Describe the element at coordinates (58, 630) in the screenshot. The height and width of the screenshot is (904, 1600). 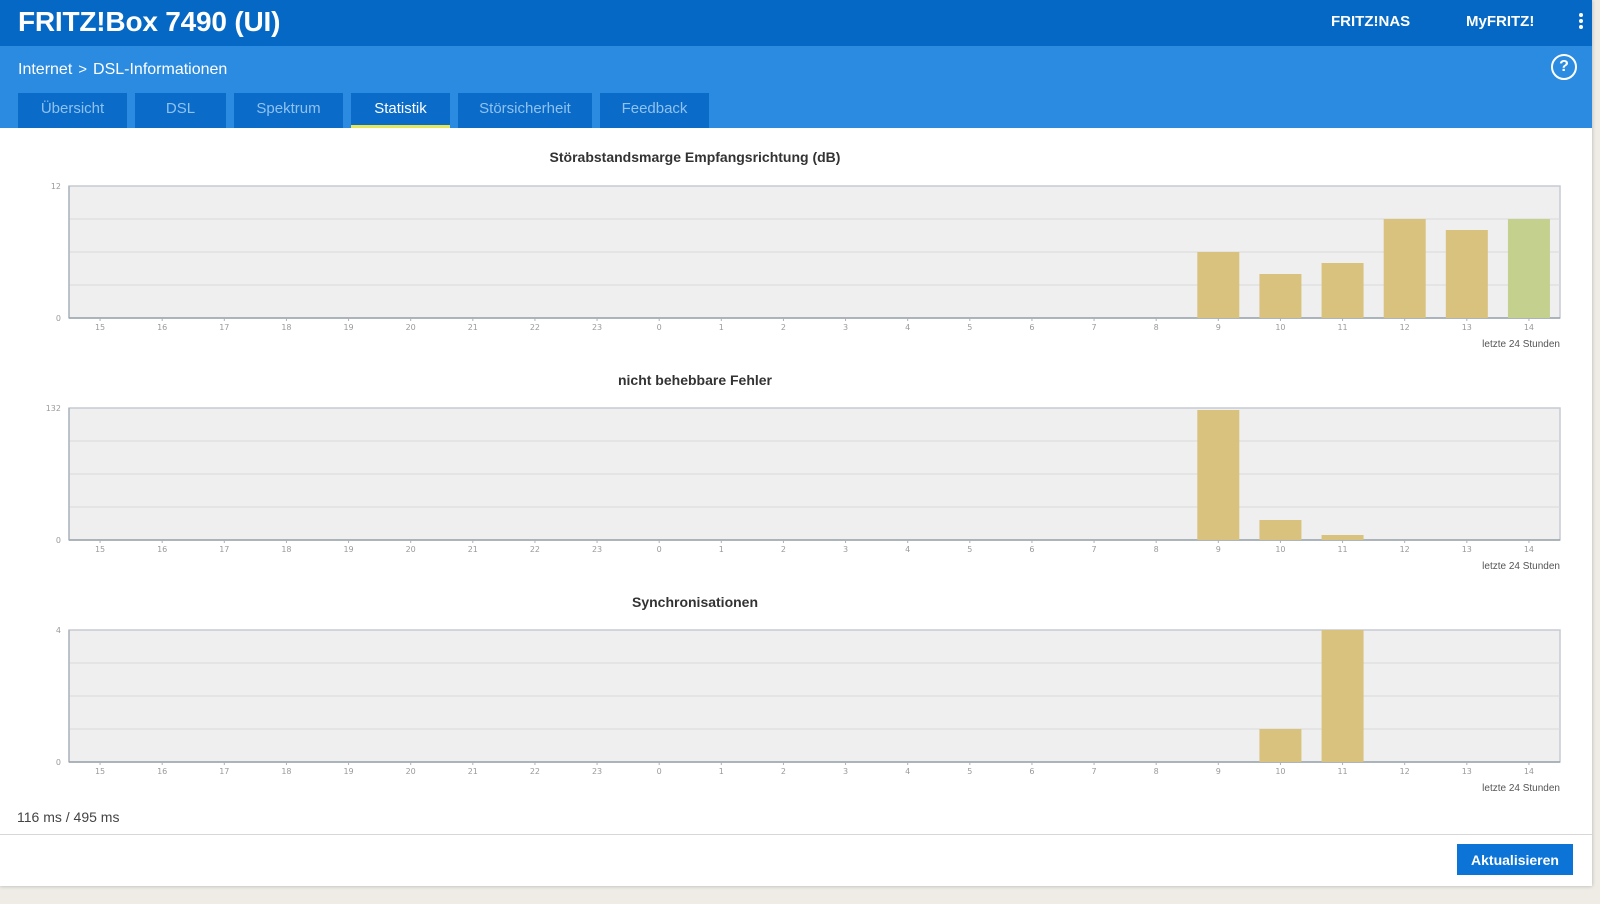
I see `y-tick-label: 4` at that location.